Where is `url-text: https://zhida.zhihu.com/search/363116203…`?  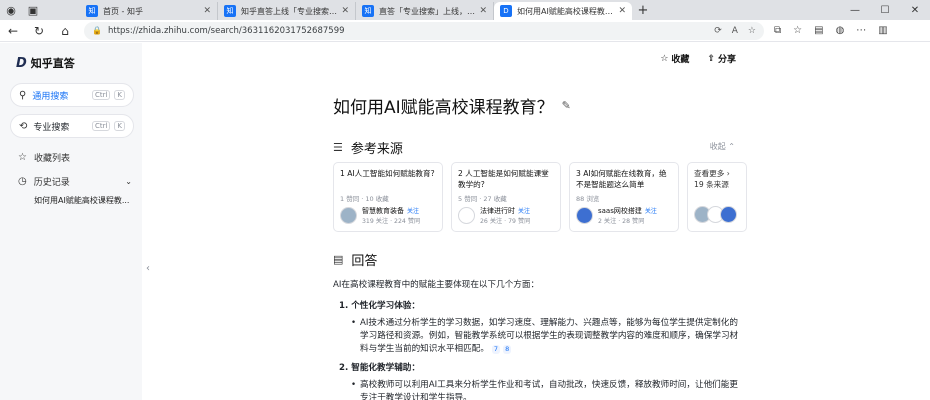
url-text: https://zhida.zhihu.com/search/363116203… is located at coordinates (226, 30).